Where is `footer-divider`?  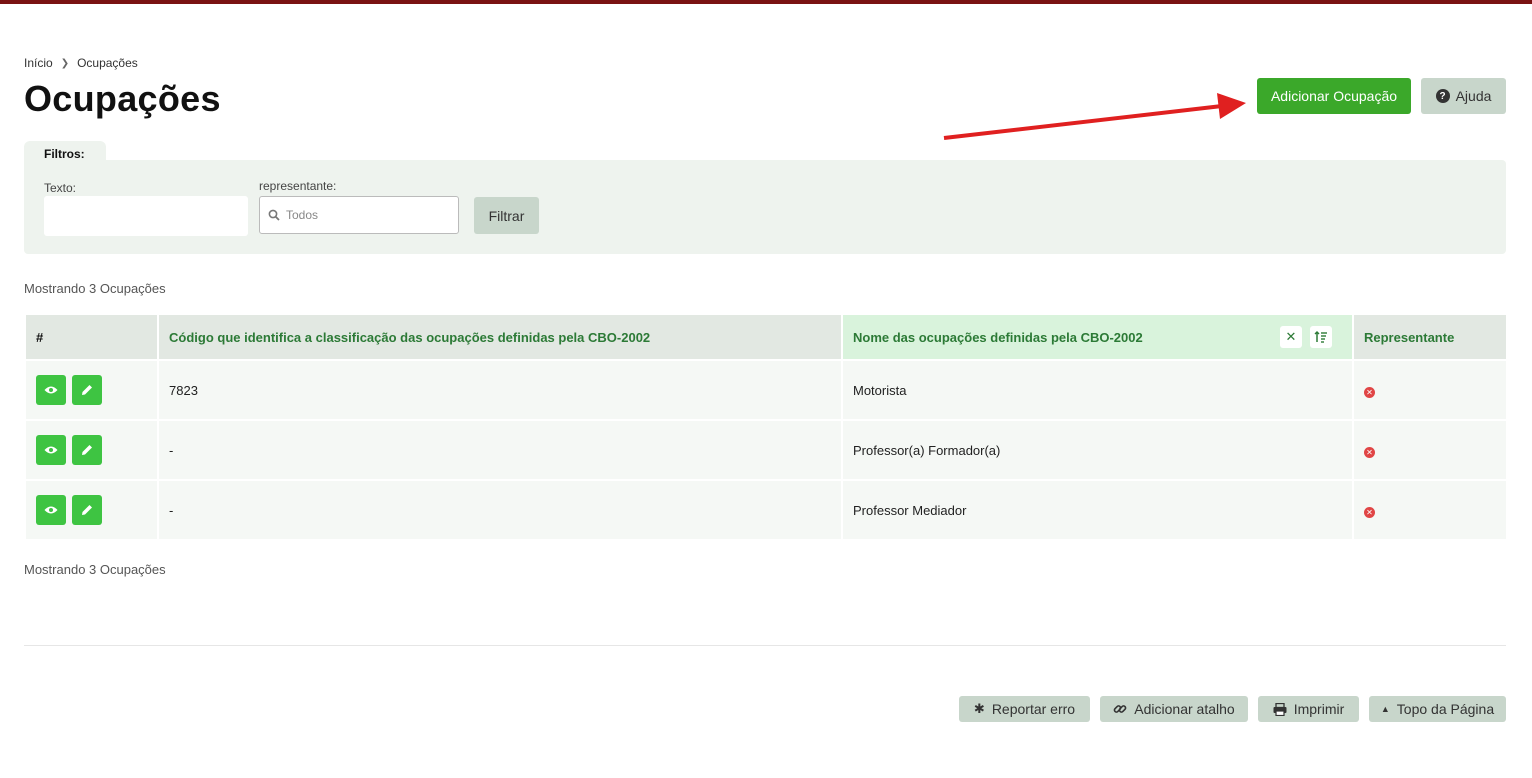 footer-divider is located at coordinates (765, 645).